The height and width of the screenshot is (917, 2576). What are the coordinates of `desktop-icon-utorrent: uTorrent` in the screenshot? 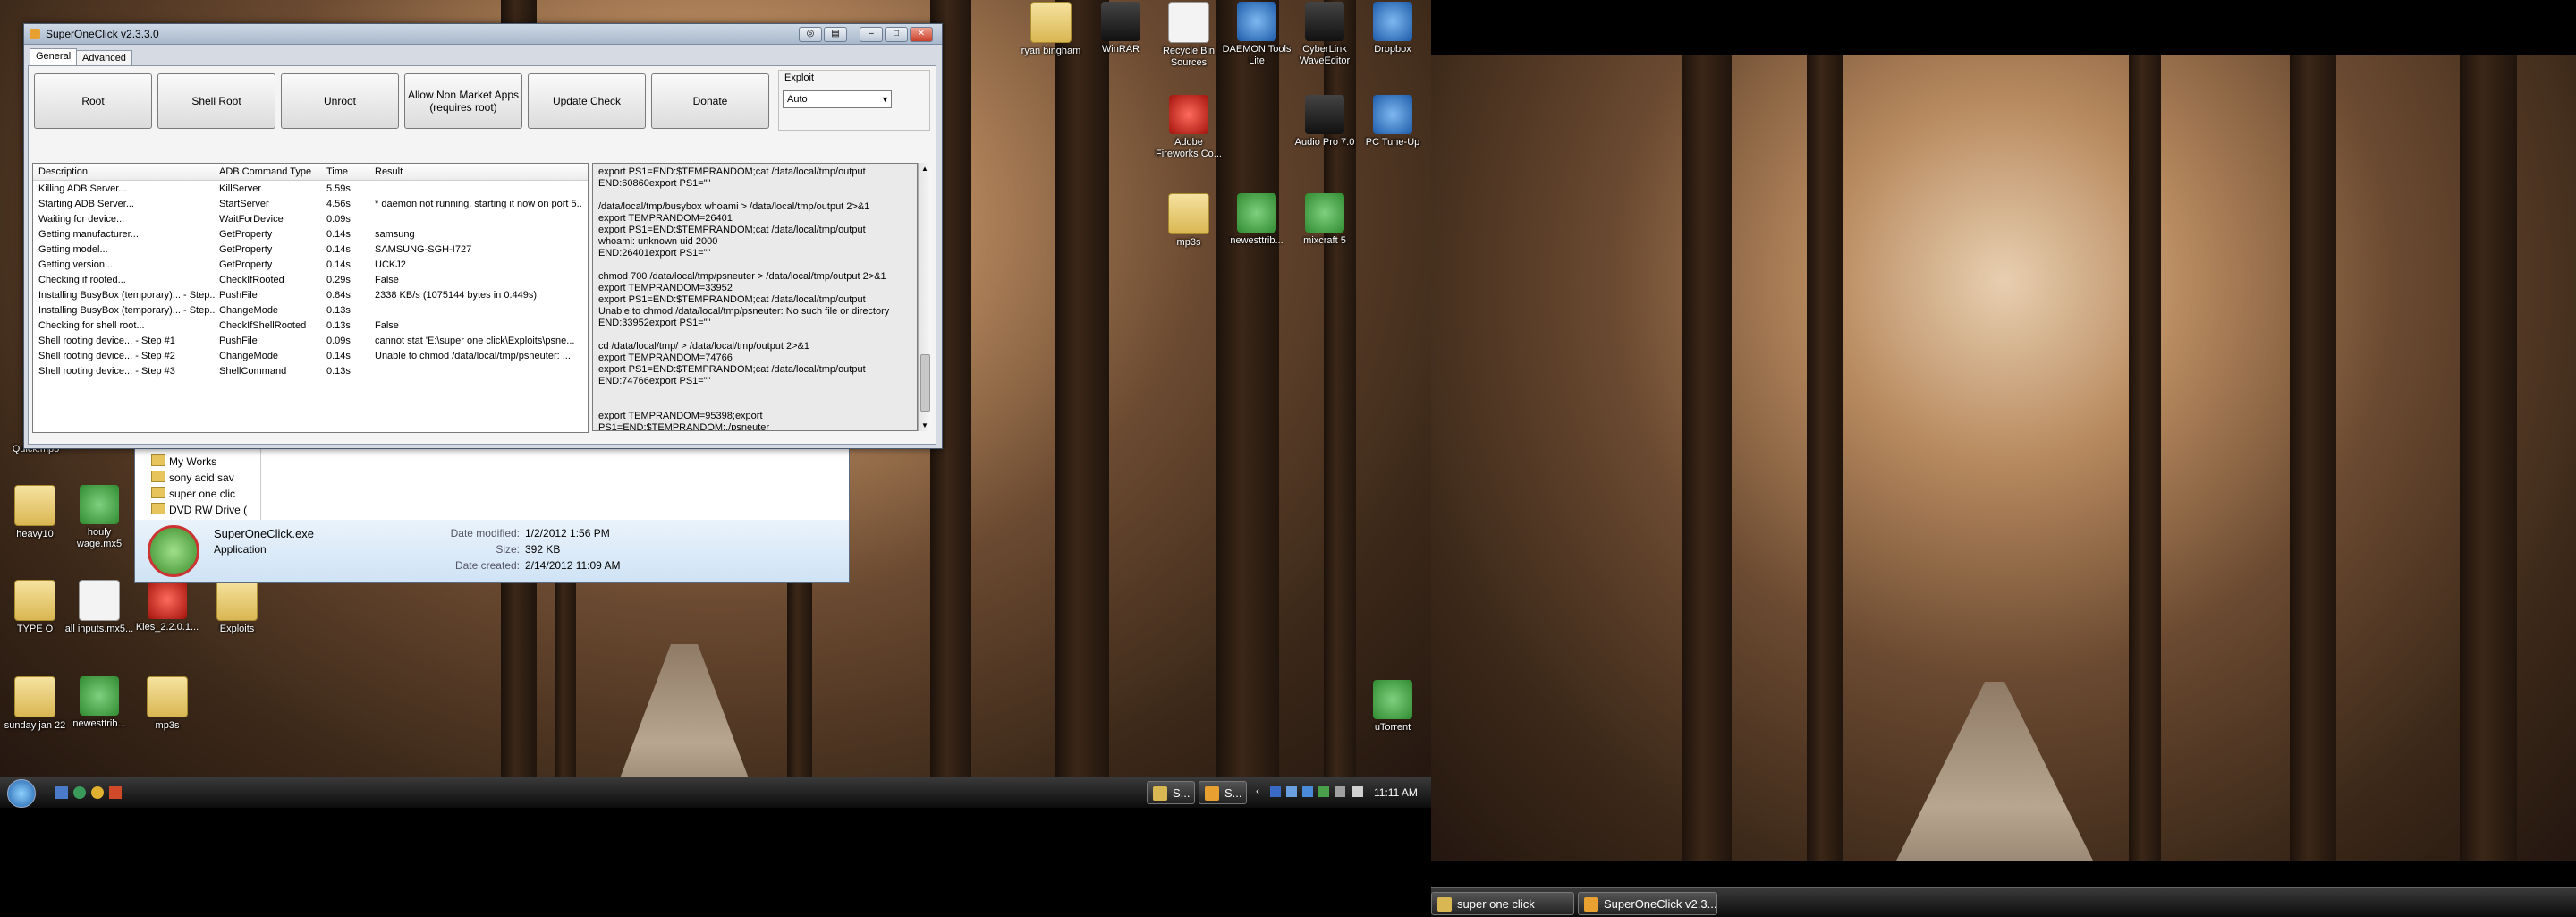 It's located at (1393, 707).